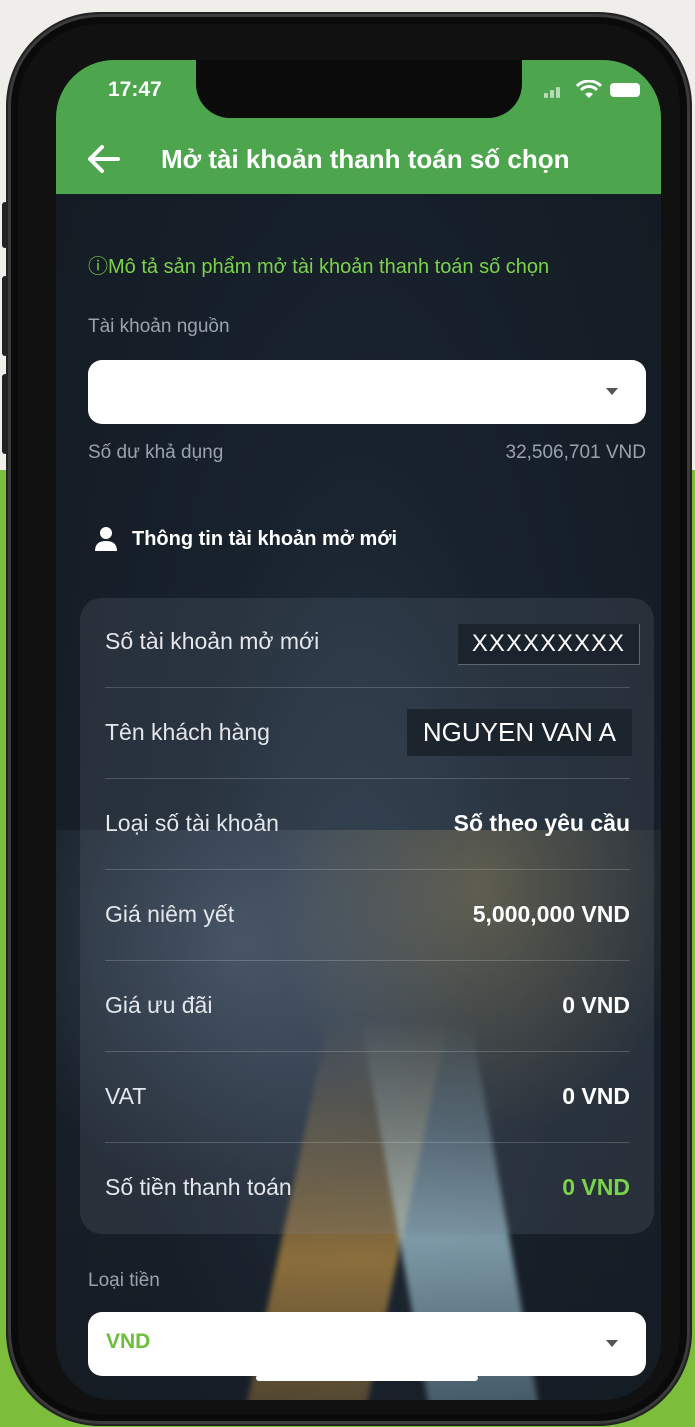  I want to click on detail-row-listed-price: Giá niêm yết 5,000,000 VND, so click(367, 916).